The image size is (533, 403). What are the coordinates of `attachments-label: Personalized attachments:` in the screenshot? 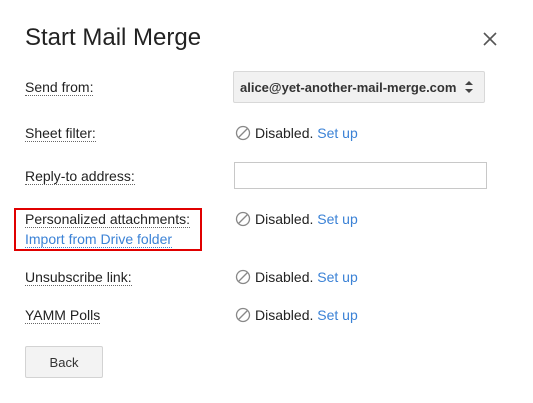 It's located at (107, 219).